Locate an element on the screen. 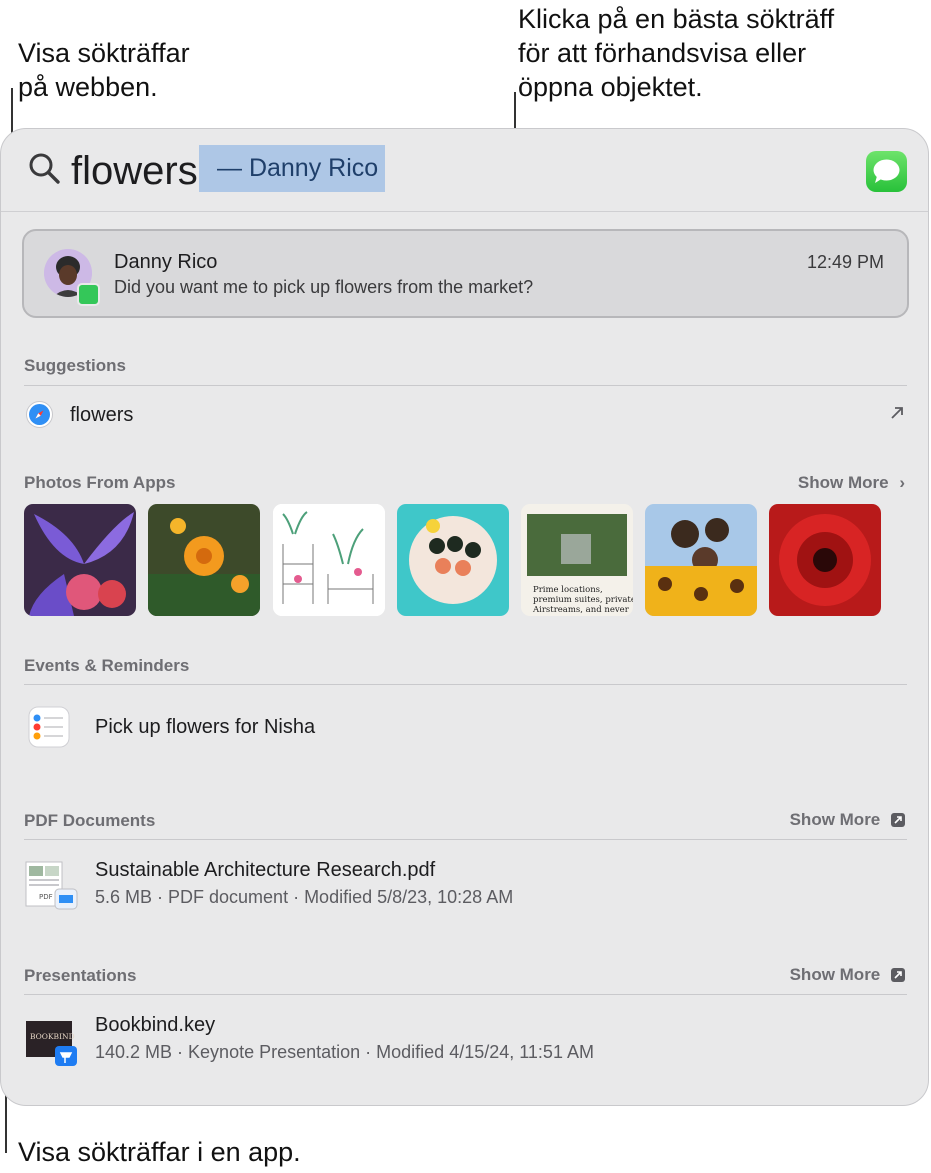  search-icon is located at coordinates (44, 168).